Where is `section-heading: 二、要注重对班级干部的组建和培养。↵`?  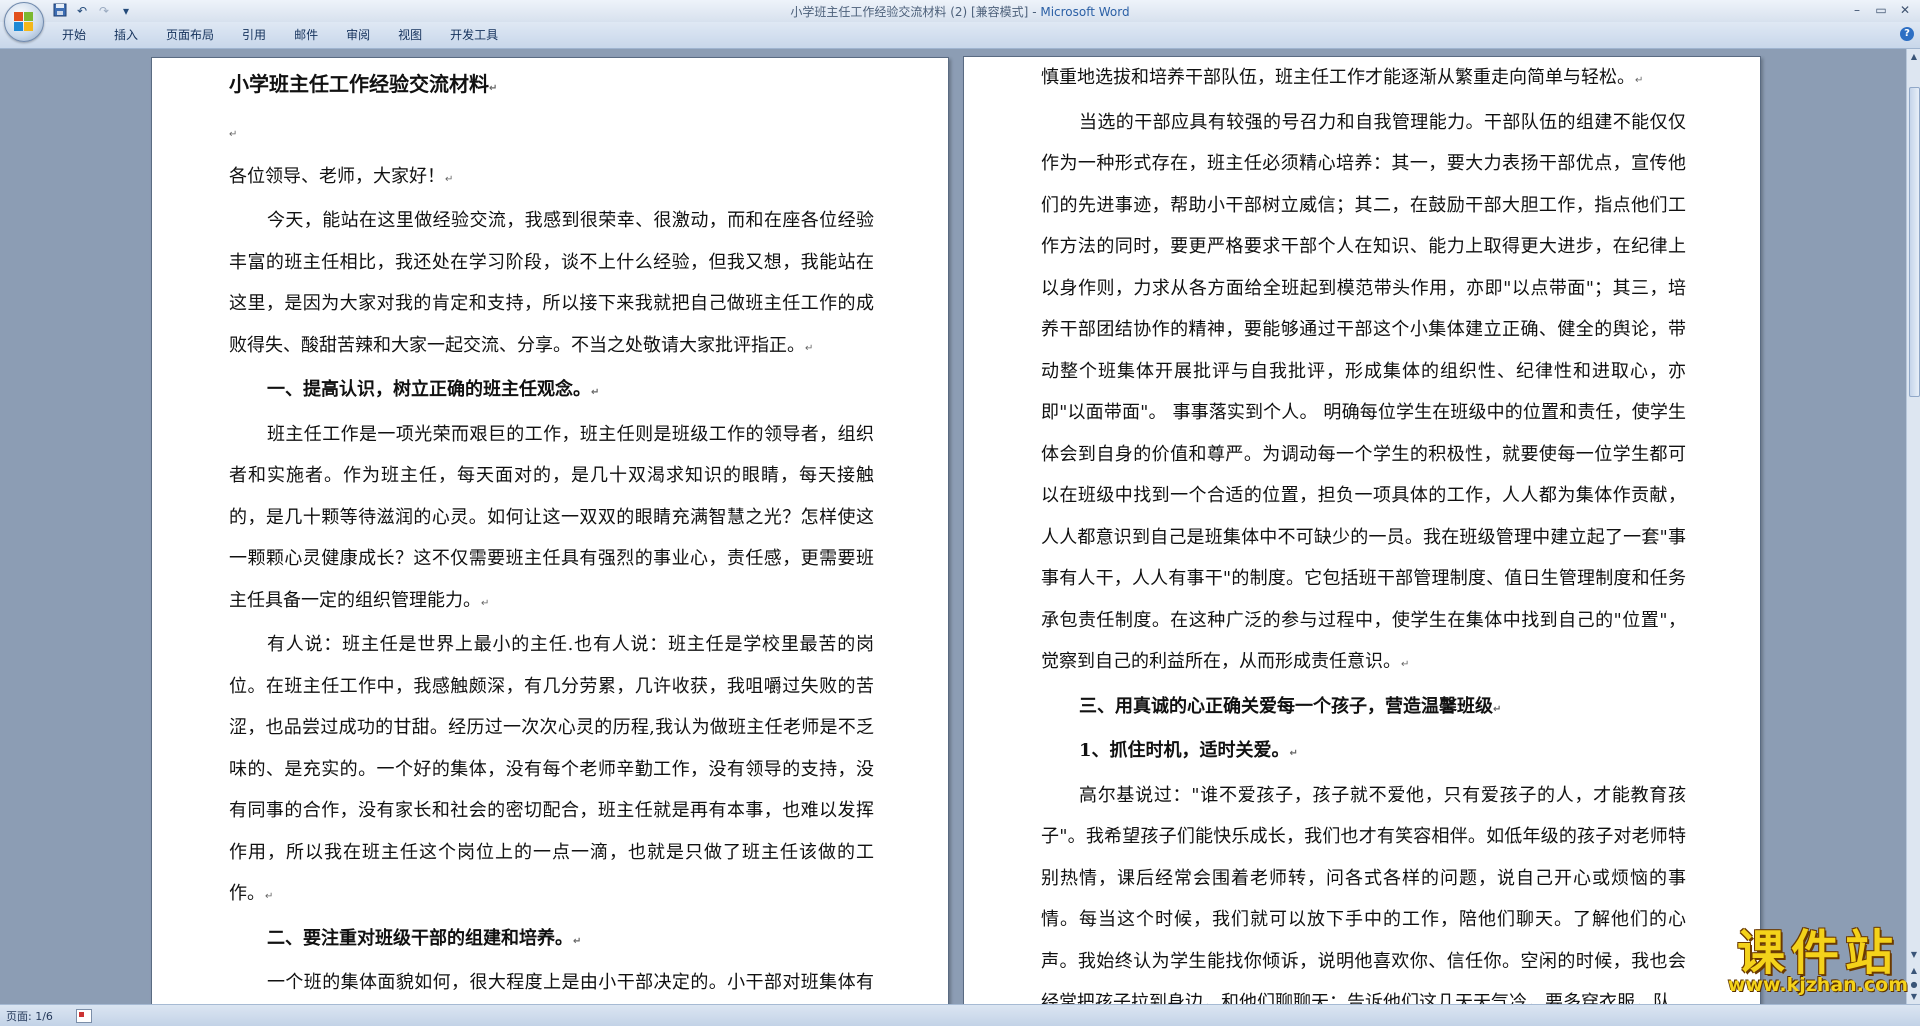
section-heading: 二、要注重对班级干部的组建和培养。↵ is located at coordinates (551, 940).